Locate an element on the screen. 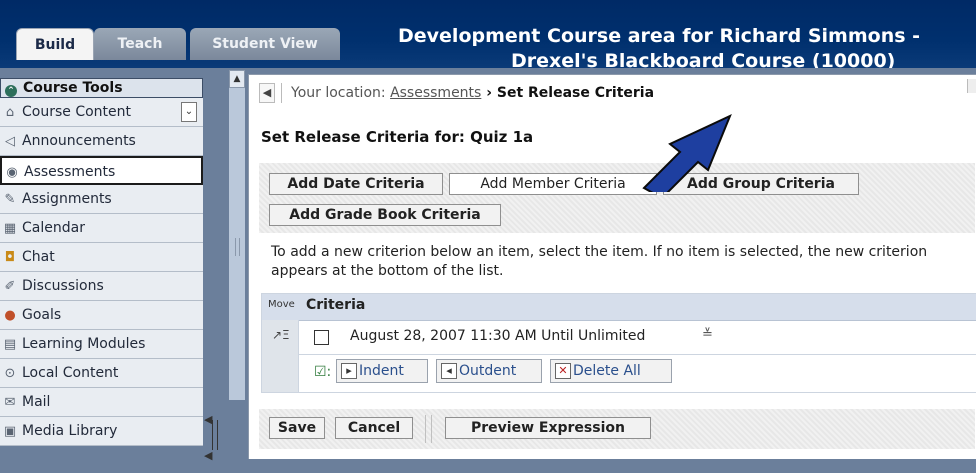  goals-icon: ● is located at coordinates (10, 315).